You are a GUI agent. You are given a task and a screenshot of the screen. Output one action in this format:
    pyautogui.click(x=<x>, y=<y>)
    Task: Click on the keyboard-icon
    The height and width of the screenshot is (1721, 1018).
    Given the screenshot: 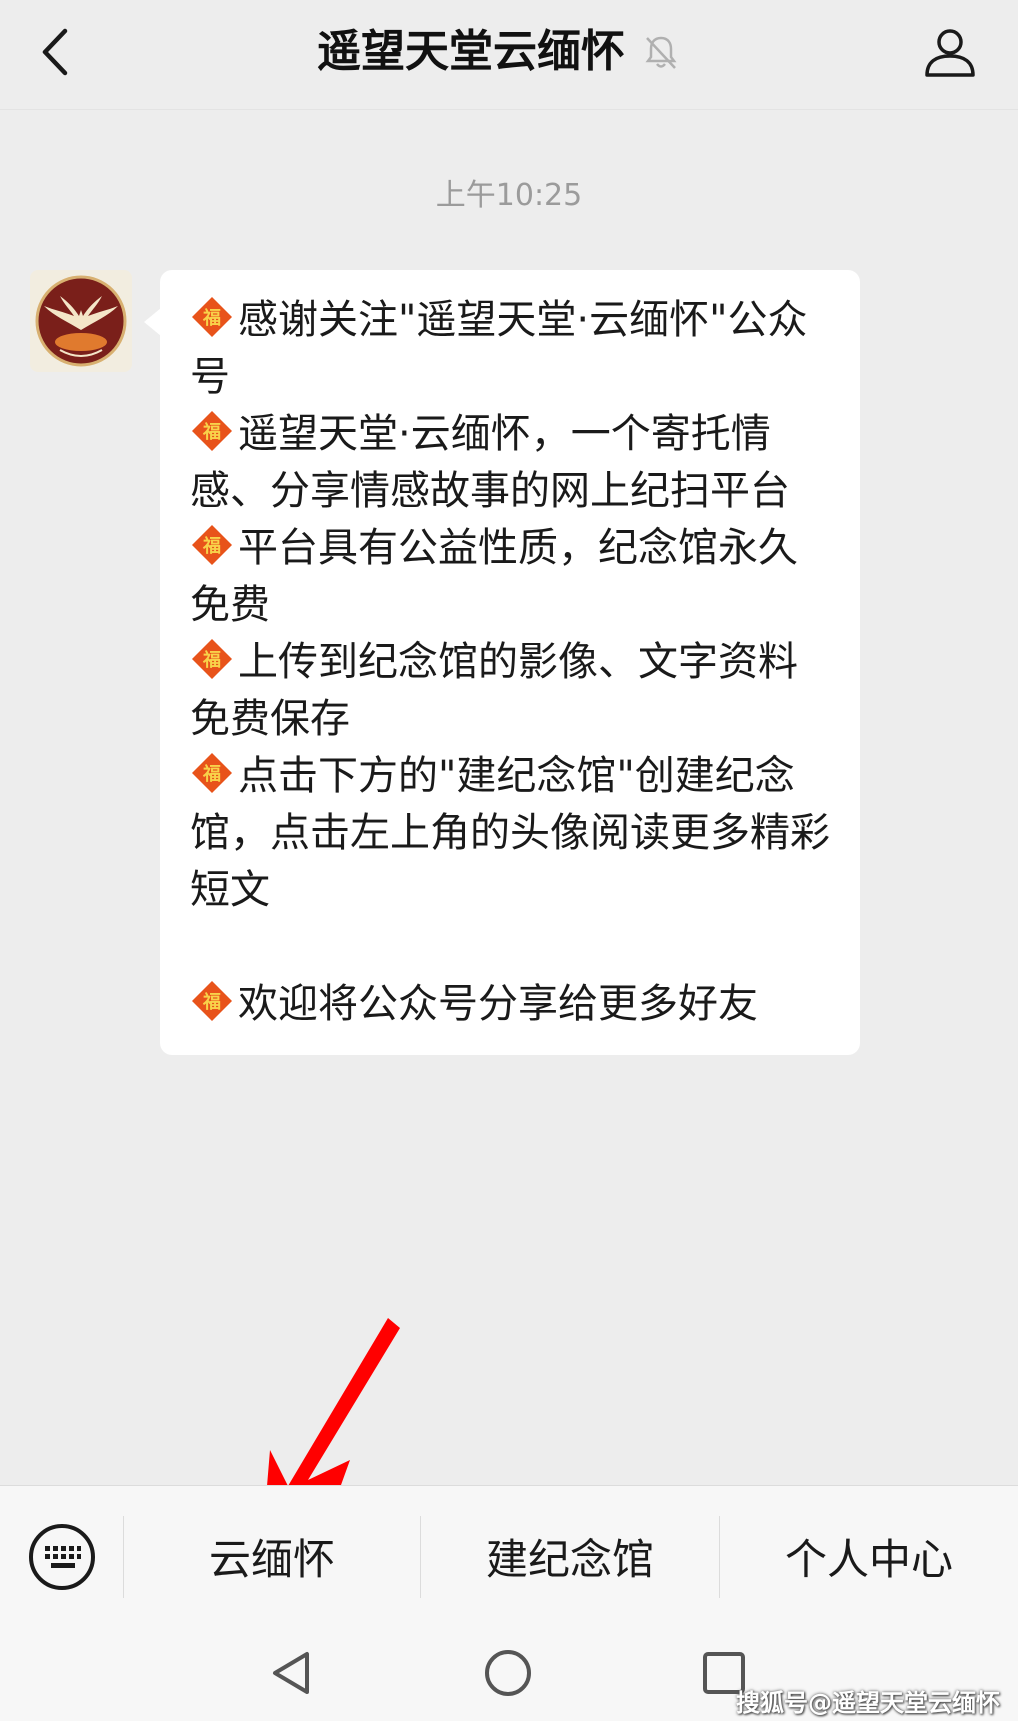 What is the action you would take?
    pyautogui.click(x=62, y=1557)
    